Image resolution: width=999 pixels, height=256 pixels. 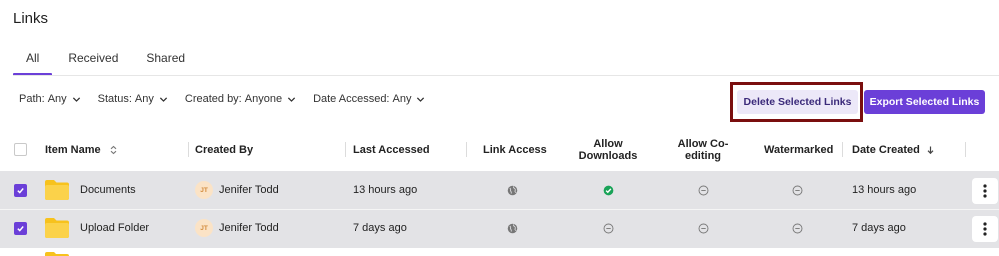 What do you see at coordinates (32, 99) in the screenshot?
I see `filter-path-label: Path:` at bounding box center [32, 99].